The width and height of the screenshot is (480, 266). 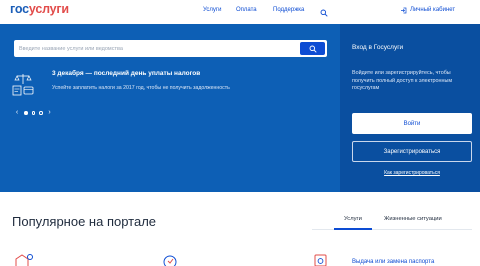 I want to click on nav-services: Услуги, so click(x=212, y=10).